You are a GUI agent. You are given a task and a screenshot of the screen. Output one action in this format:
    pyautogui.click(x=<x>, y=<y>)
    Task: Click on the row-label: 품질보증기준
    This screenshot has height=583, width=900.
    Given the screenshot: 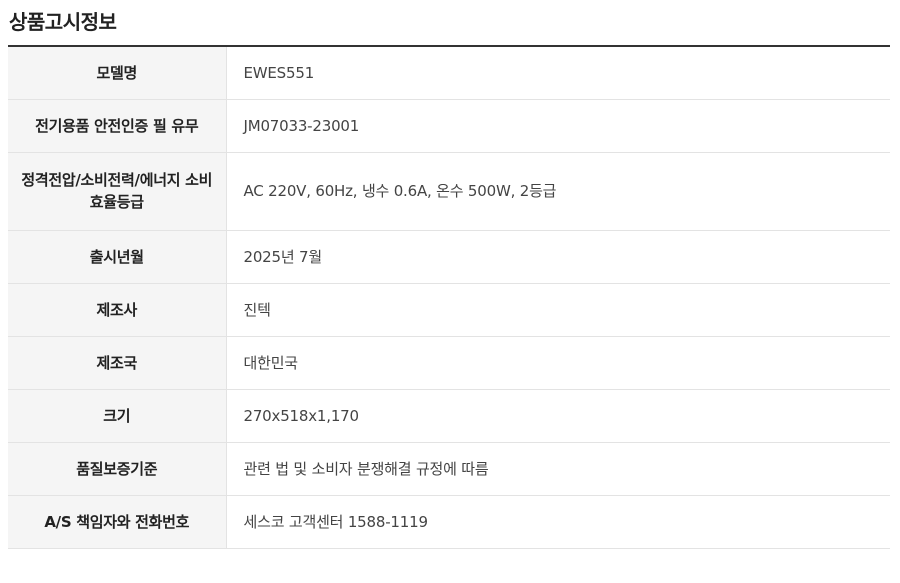 What is the action you would take?
    pyautogui.click(x=117, y=469)
    